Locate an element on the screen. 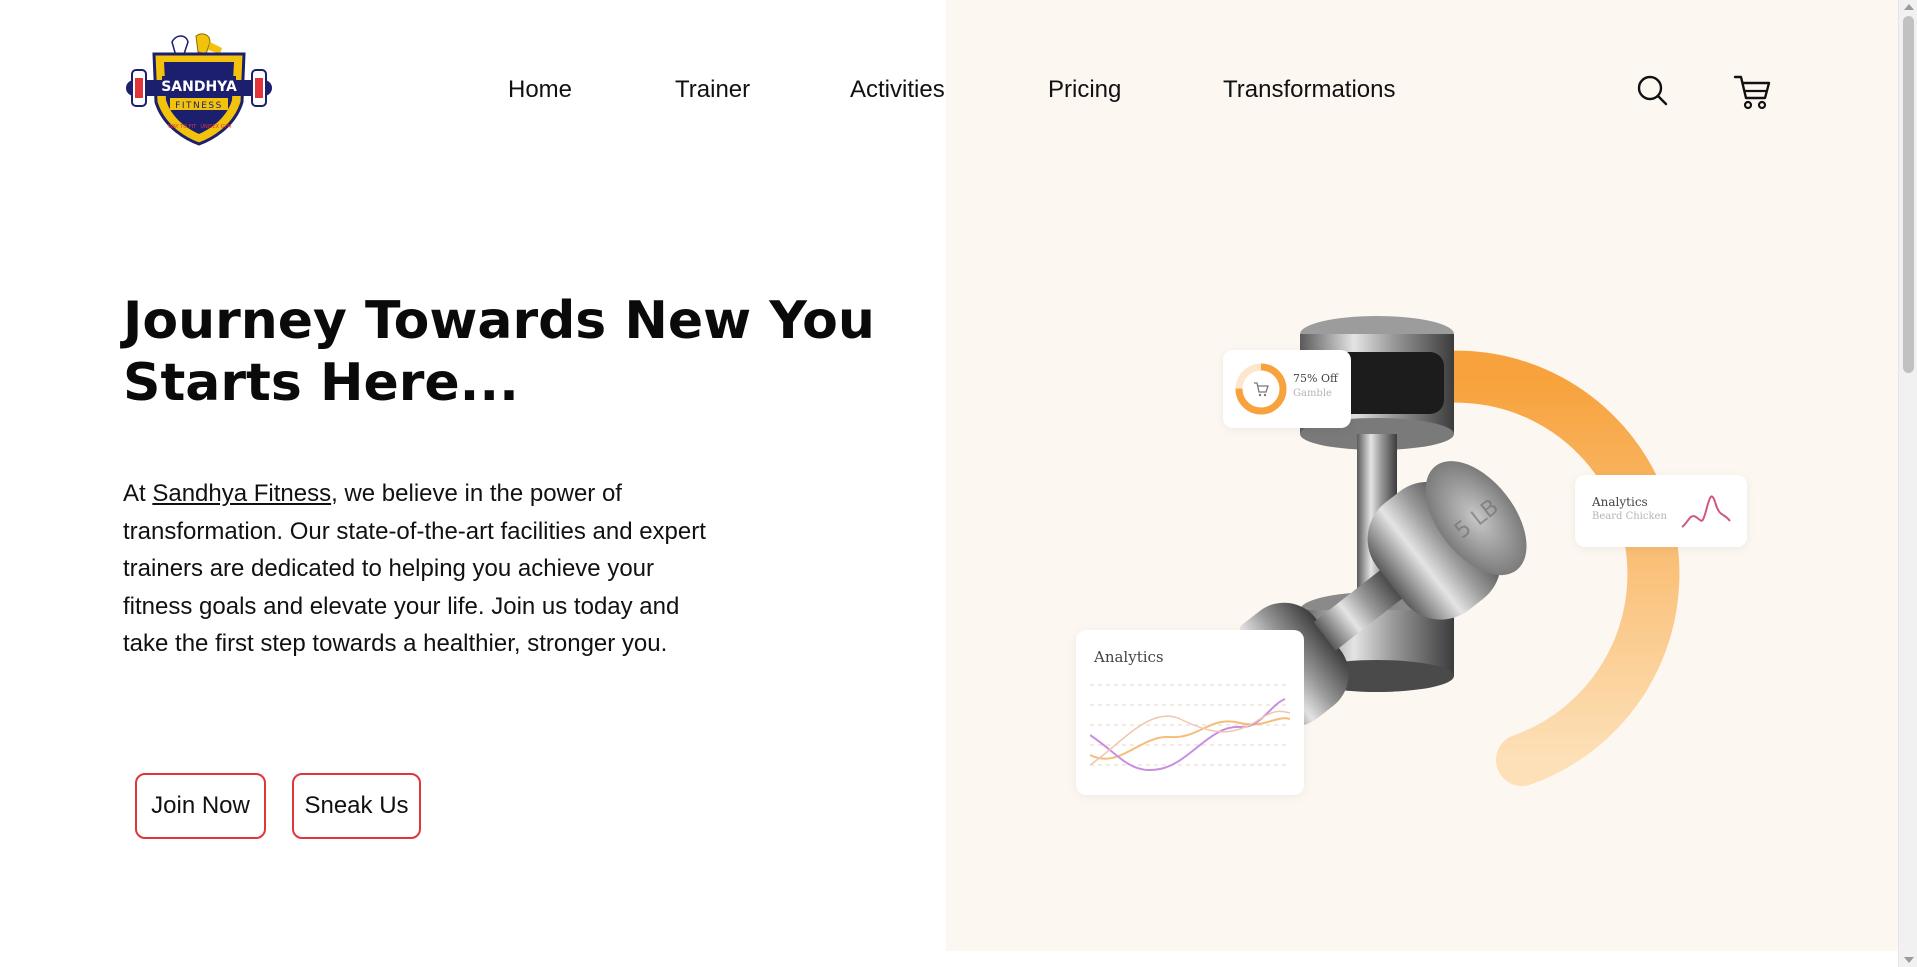 Image resolution: width=1917 pixels, height=967 pixels. scrollbar-thumb is located at coordinates (1908, 194).